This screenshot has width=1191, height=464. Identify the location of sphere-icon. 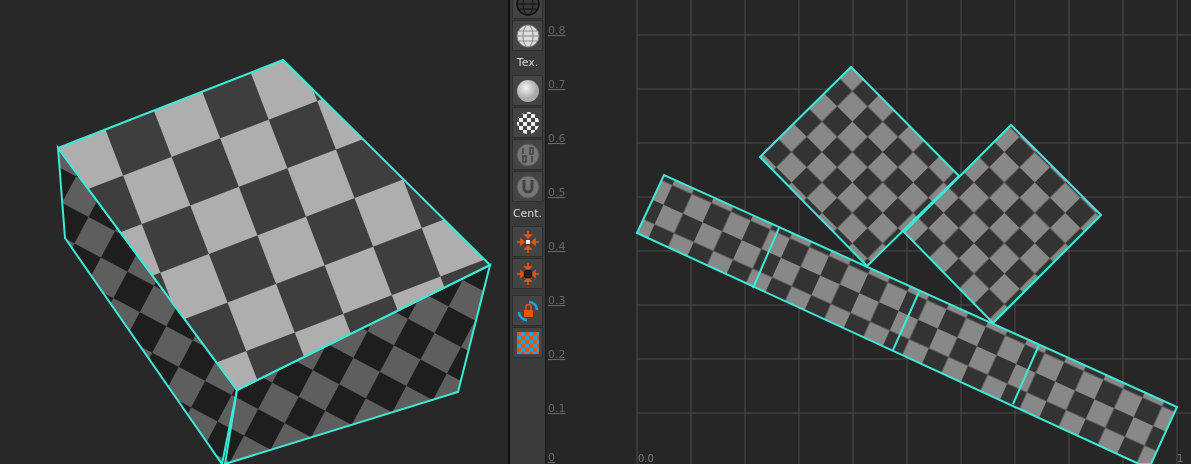
(527, 90).